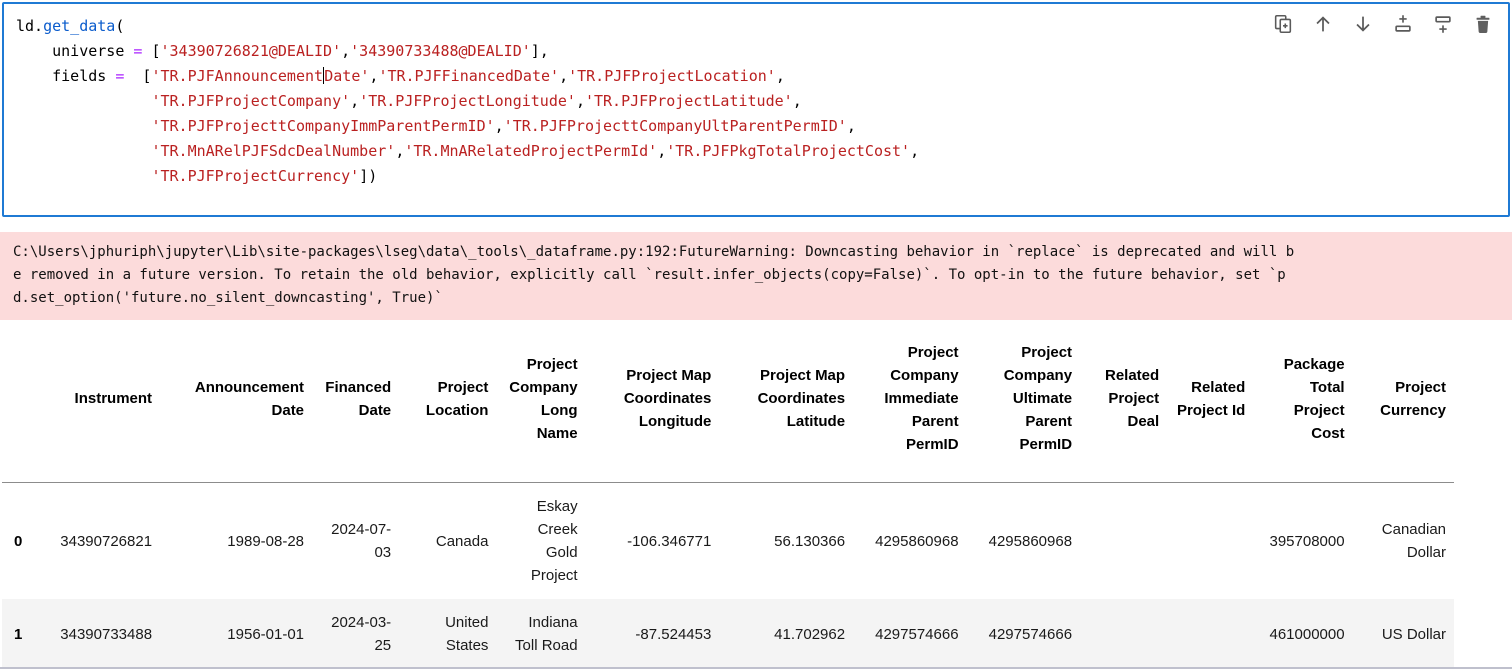  I want to click on column-header: Project Map Coordinates Longitude, so click(667, 398).